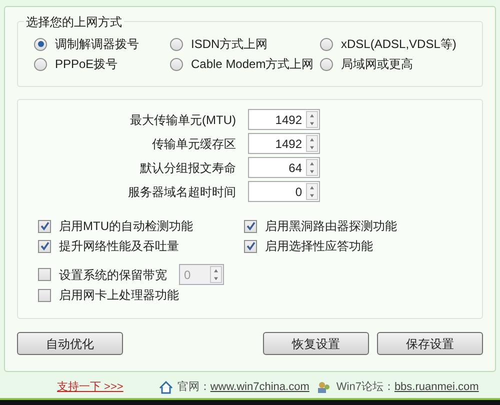  Describe the element at coordinates (260, 387) in the screenshot. I see `site-link: www.win7china.com` at that location.